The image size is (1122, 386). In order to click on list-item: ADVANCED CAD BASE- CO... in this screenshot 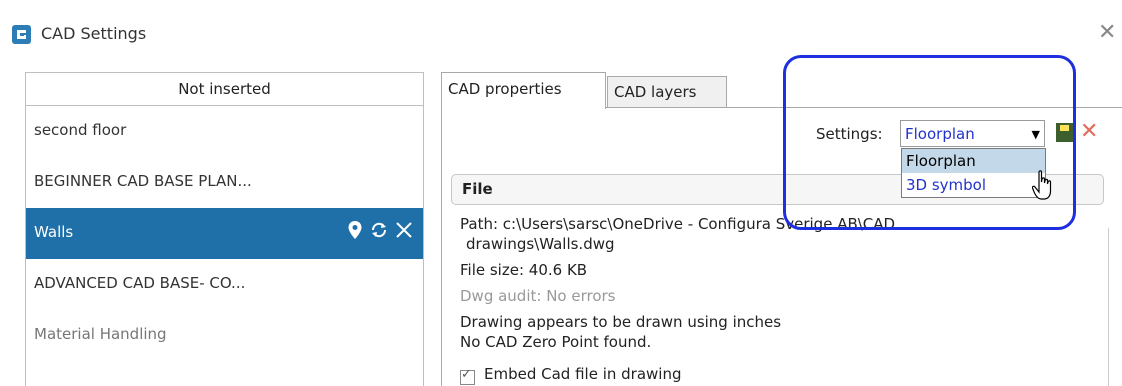, I will do `click(224, 284)`.